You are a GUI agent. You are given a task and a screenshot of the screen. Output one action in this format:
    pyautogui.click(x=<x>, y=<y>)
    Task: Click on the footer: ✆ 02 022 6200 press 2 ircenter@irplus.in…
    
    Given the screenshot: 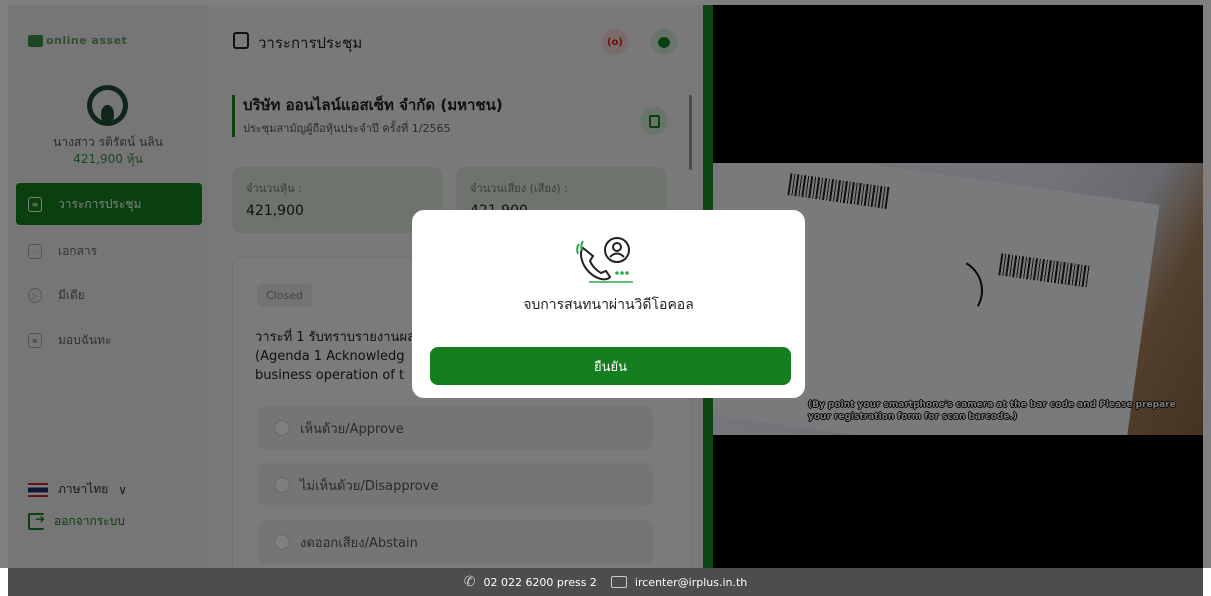 What is the action you would take?
    pyautogui.click(x=605, y=582)
    